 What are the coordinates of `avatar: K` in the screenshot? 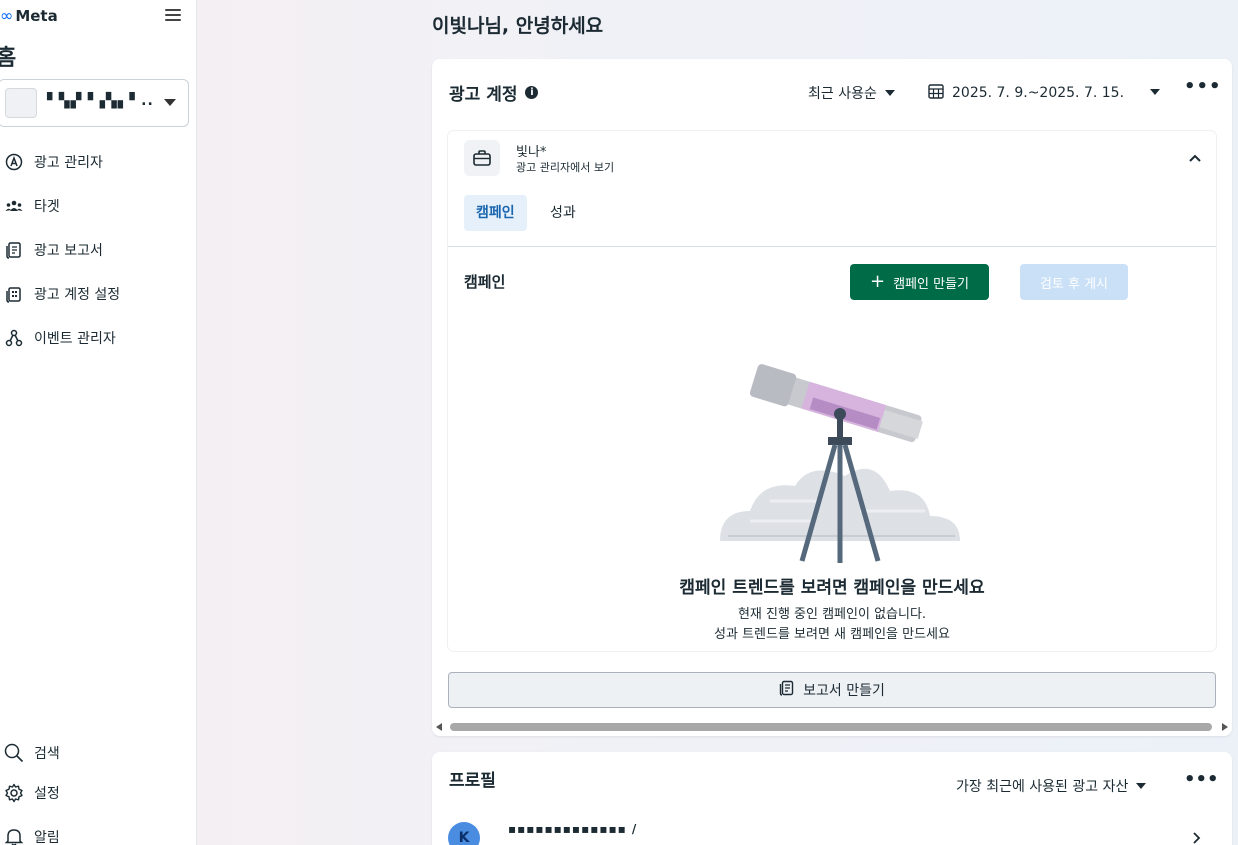 It's located at (464, 833).